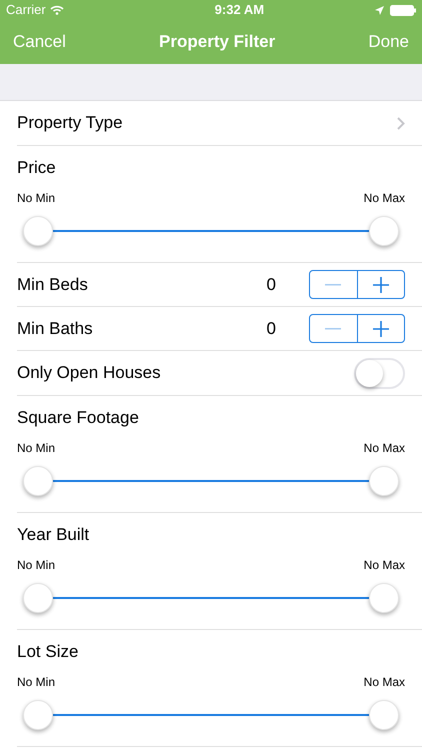 The image size is (422, 750). I want to click on status-time: 9:32 AM, so click(239, 10).